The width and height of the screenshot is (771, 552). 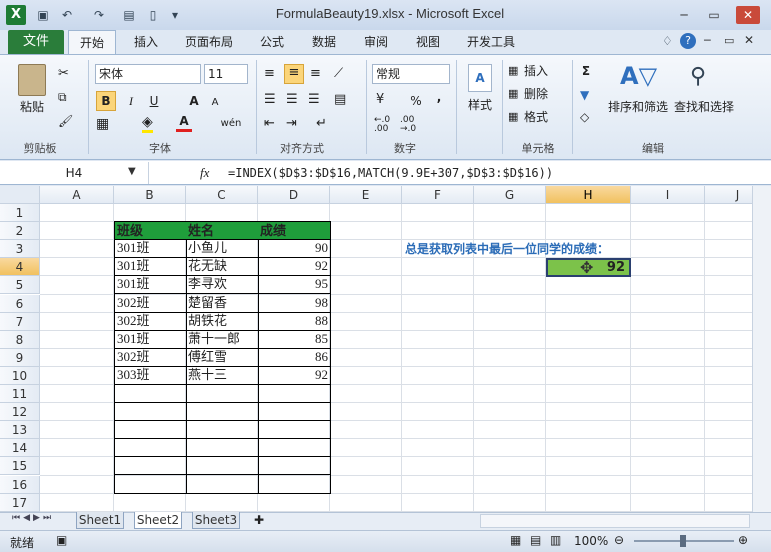 I want to click on doc-minimize-icon: ─, so click(x=707, y=40).